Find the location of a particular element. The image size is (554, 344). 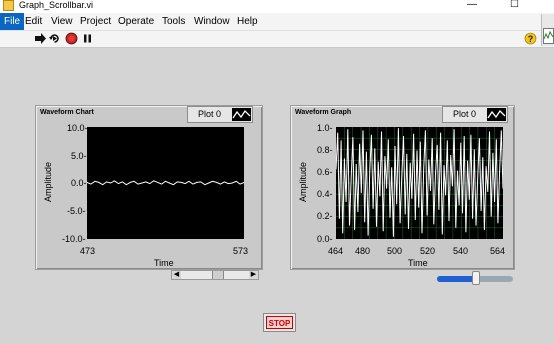

help-icon: ? is located at coordinates (530, 38).